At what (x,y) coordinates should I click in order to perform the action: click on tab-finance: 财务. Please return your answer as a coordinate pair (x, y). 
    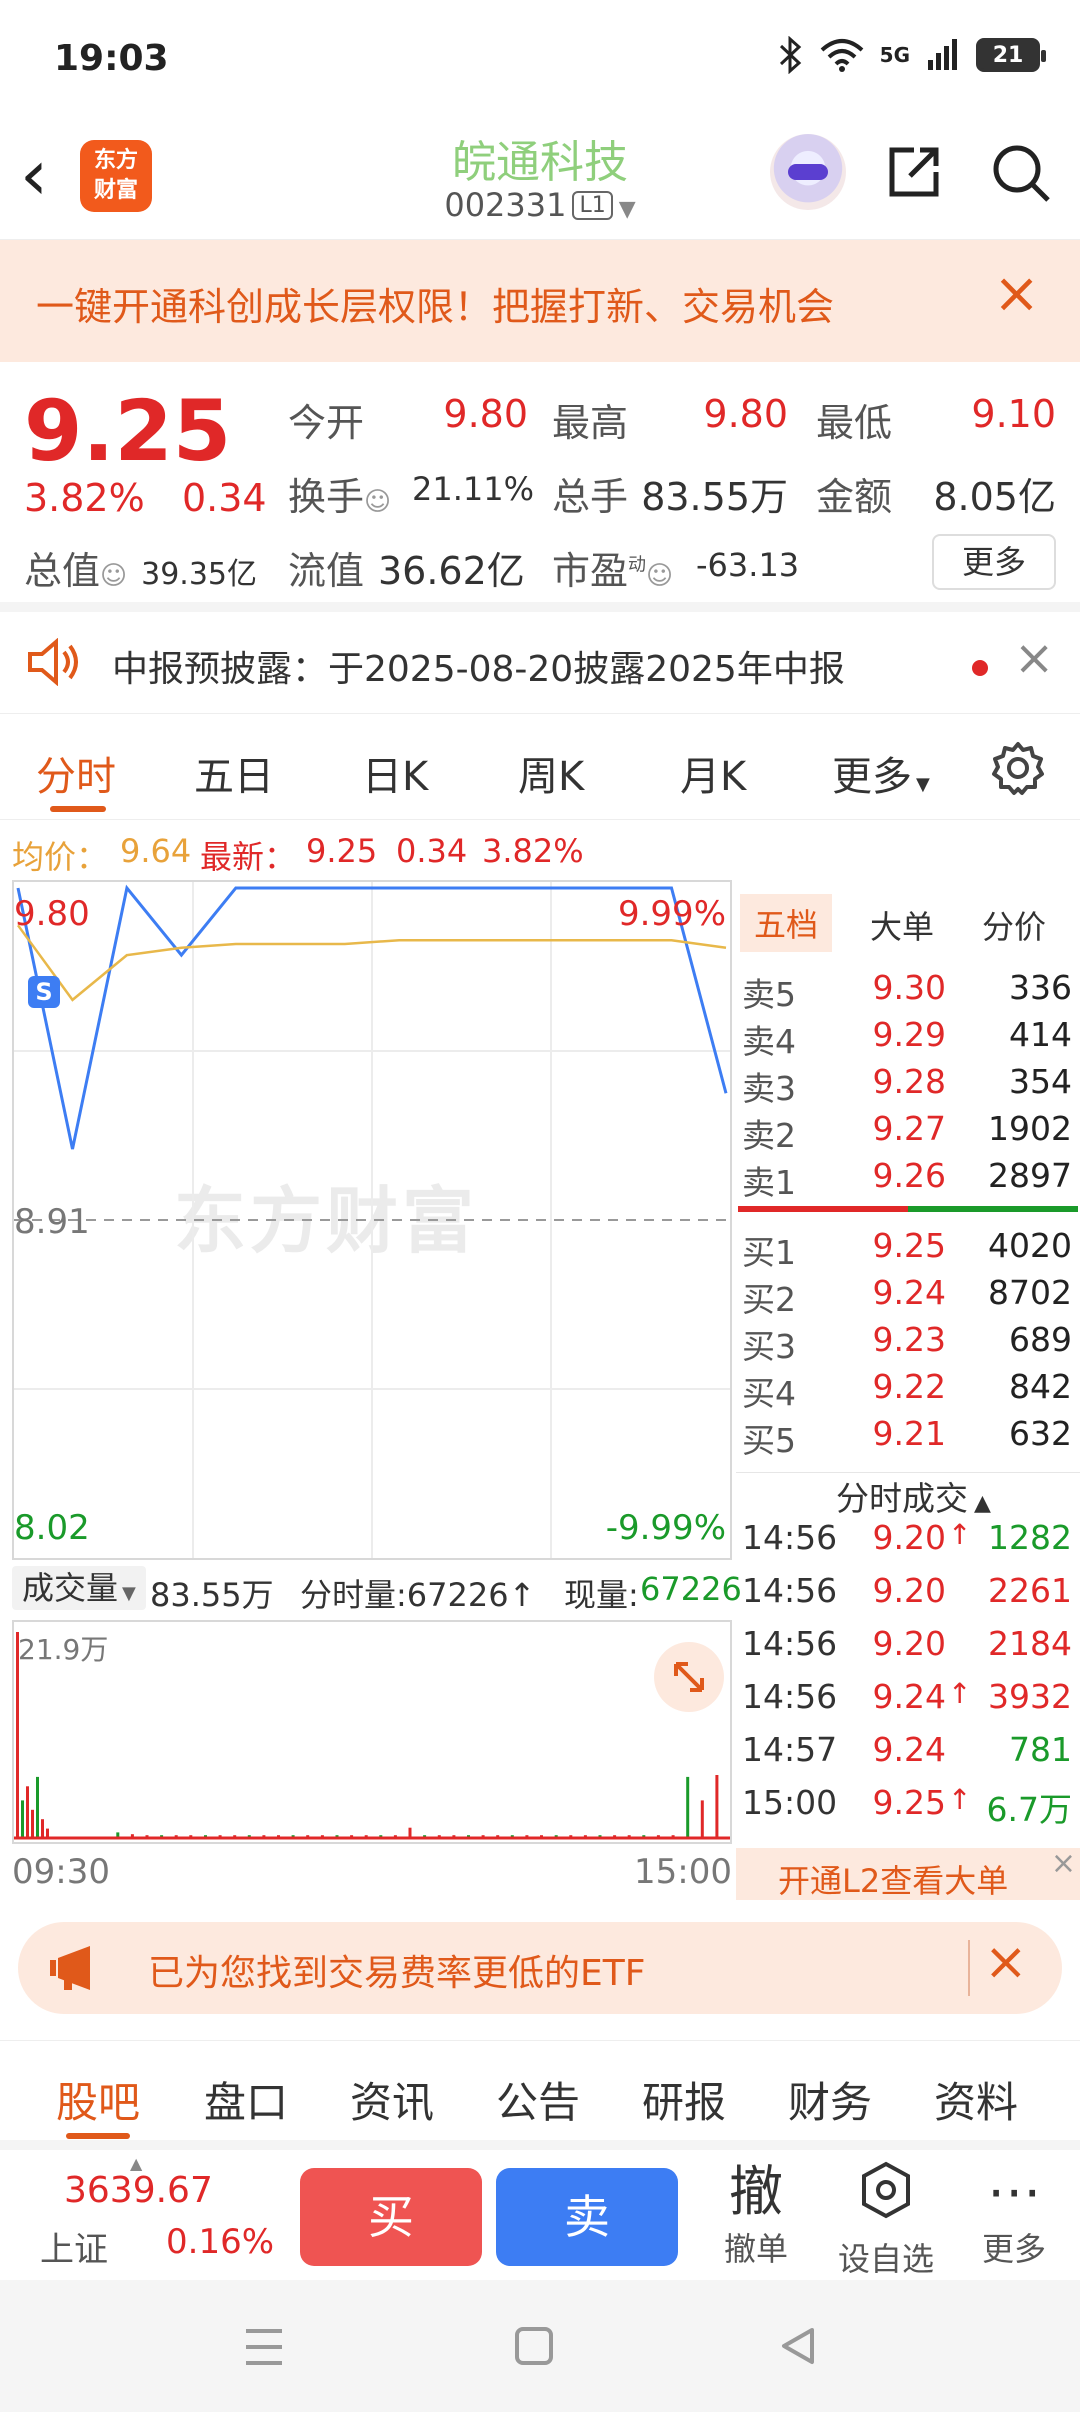
    Looking at the image, I should click on (830, 2099).